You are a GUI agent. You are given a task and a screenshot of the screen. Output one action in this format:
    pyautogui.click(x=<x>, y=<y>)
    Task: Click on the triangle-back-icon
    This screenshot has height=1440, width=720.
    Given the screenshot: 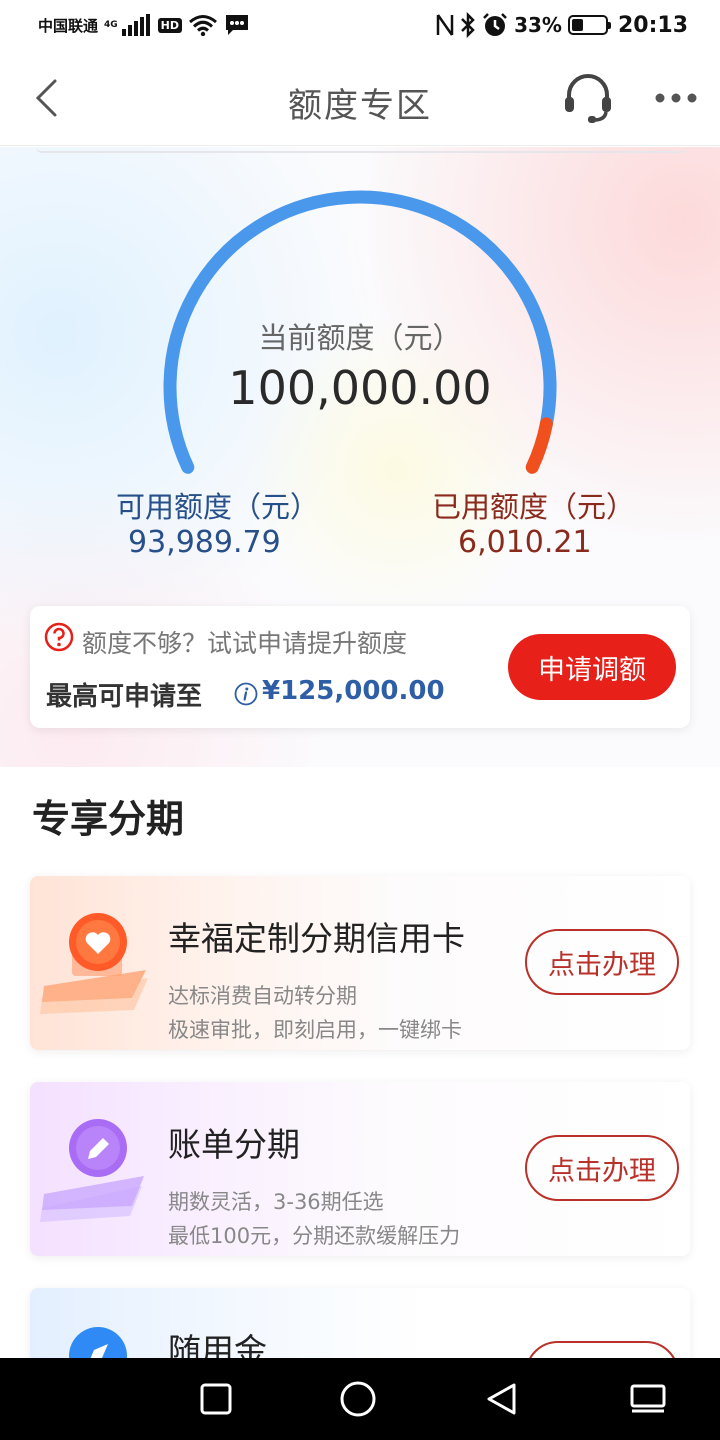 What is the action you would take?
    pyautogui.click(x=501, y=1399)
    